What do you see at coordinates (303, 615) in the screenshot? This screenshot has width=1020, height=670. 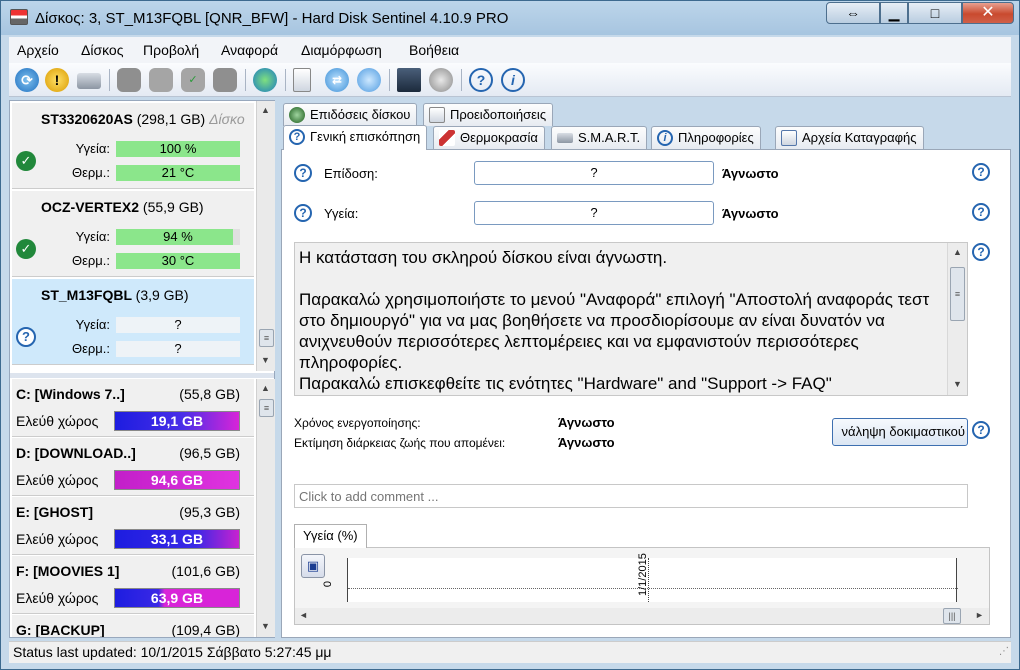 I see `scroll-left-icon: ◄` at bounding box center [303, 615].